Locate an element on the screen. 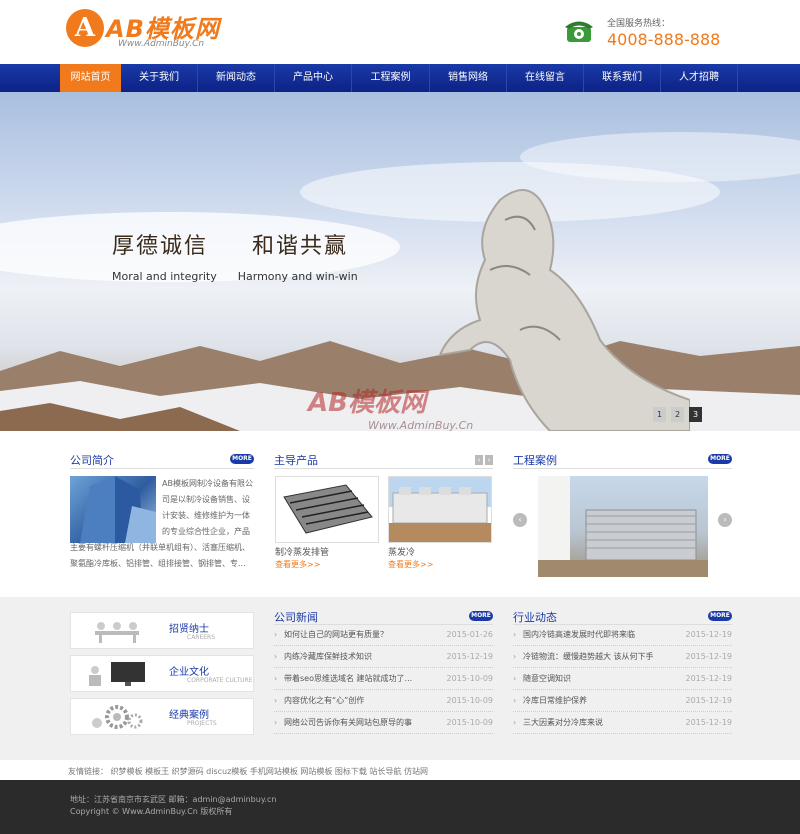 The height and width of the screenshot is (834, 800). news-title: 网络公司告诉你有关网站包原导的事 is located at coordinates (348, 723).